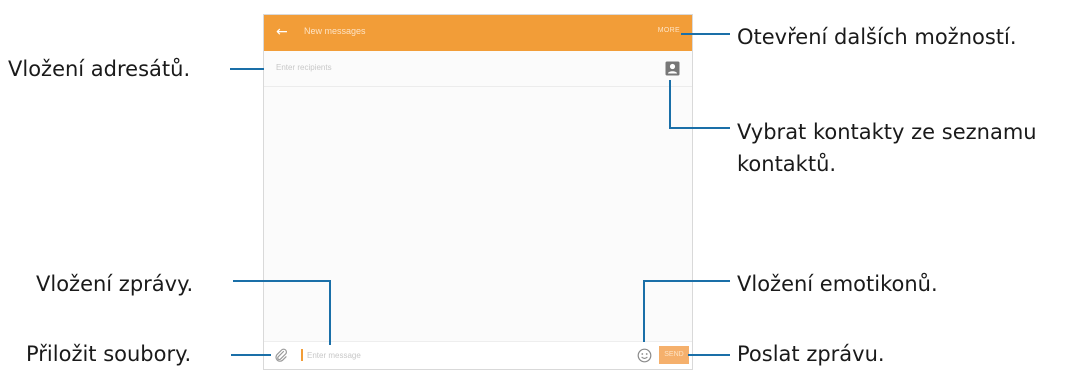  What do you see at coordinates (247, 69) in the screenshot?
I see `leader-line-recipients` at bounding box center [247, 69].